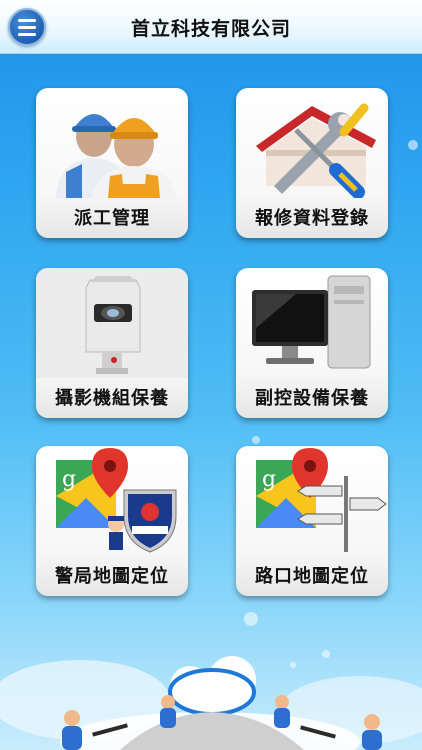  I want to click on tile-label: 派工管理, so click(112, 218).